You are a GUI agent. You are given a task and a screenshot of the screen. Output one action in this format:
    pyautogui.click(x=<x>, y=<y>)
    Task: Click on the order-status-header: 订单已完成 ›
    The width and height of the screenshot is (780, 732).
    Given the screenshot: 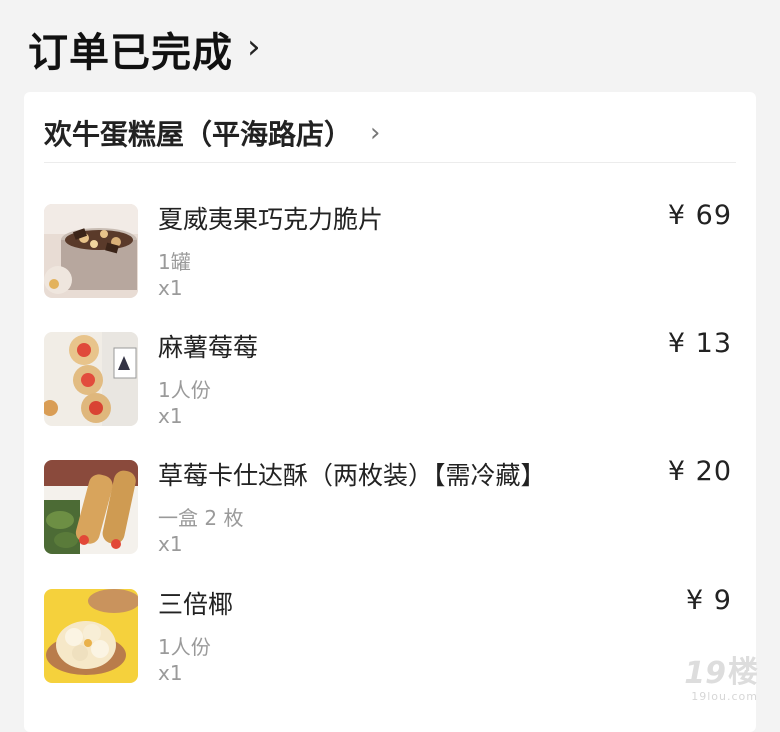 What is the action you would take?
    pyautogui.click(x=144, y=49)
    